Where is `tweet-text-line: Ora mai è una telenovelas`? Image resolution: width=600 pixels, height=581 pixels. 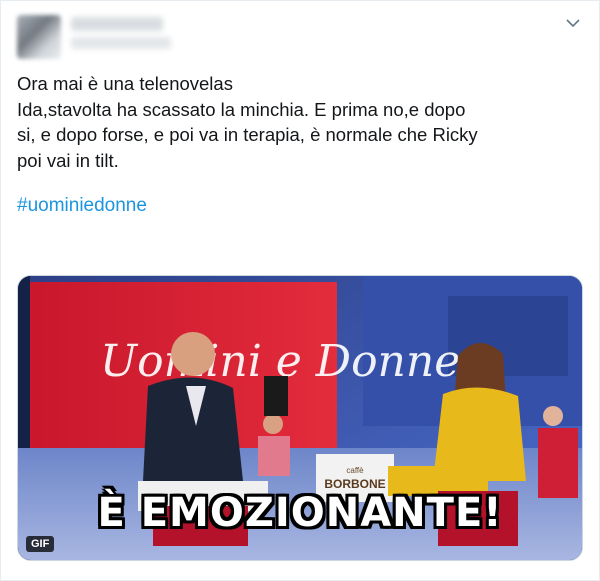
tweet-text-line: Ora mai è una telenovelas is located at coordinates (125, 83).